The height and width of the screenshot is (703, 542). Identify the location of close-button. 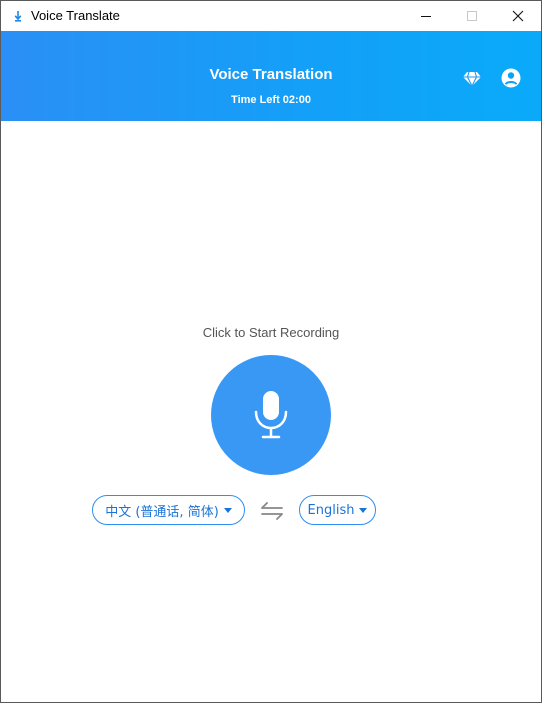
(518, 16).